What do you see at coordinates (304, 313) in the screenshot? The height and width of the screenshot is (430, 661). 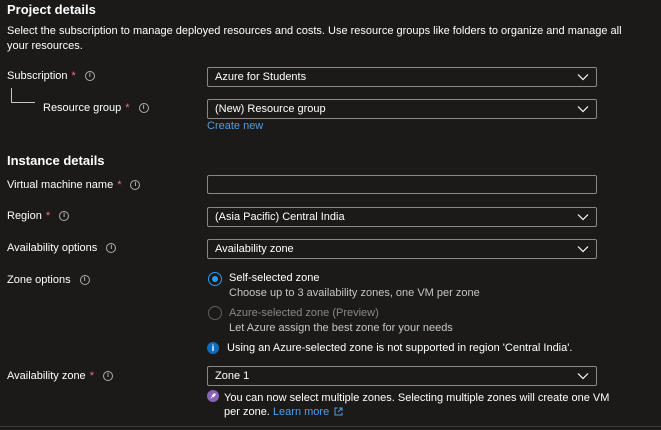 I see `azure-selected-zone-title: Azure-selected zone (Preview)` at bounding box center [304, 313].